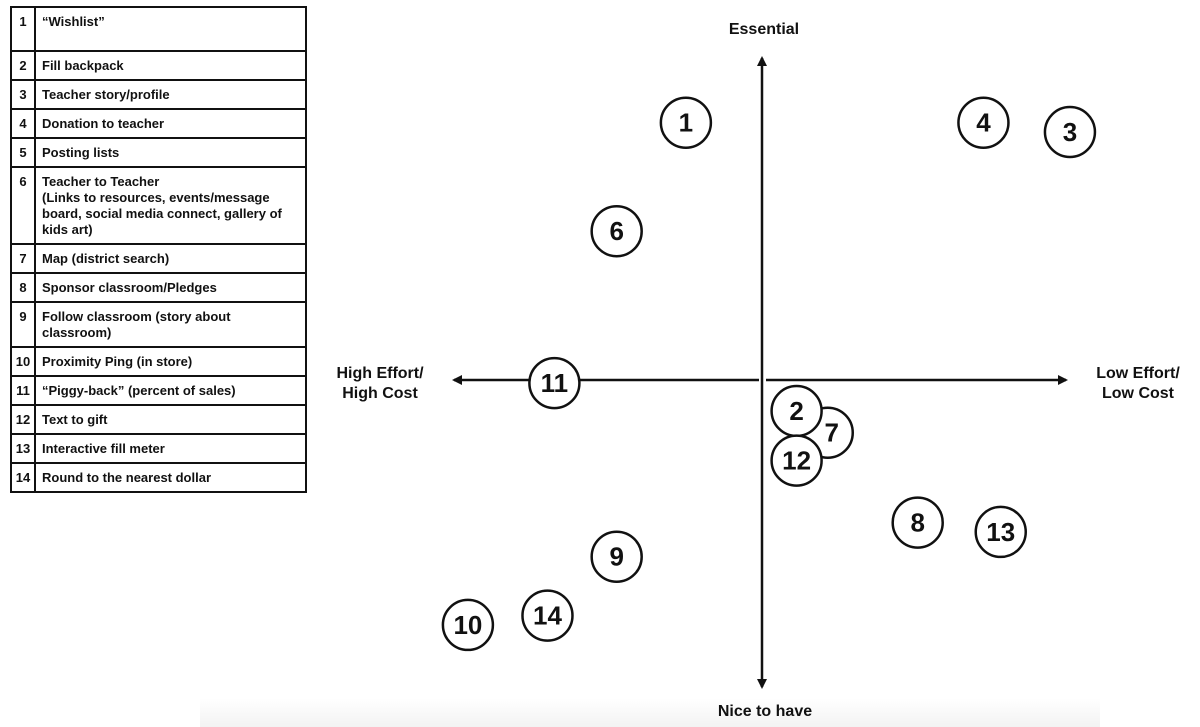 The width and height of the screenshot is (1200, 727). I want to click on axis-label-left: High Effort/ High Cost, so click(380, 384).